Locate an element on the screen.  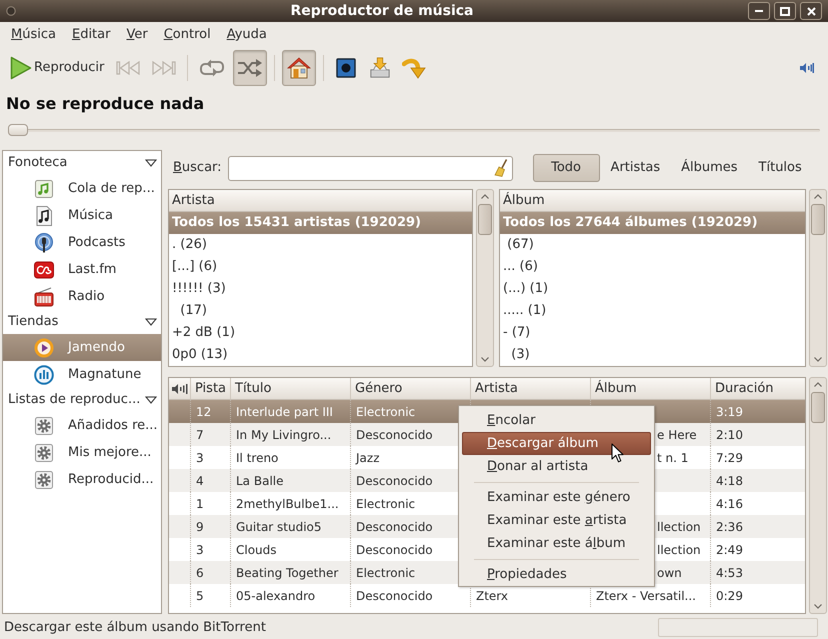
table-cell: 5 is located at coordinates (211, 595).